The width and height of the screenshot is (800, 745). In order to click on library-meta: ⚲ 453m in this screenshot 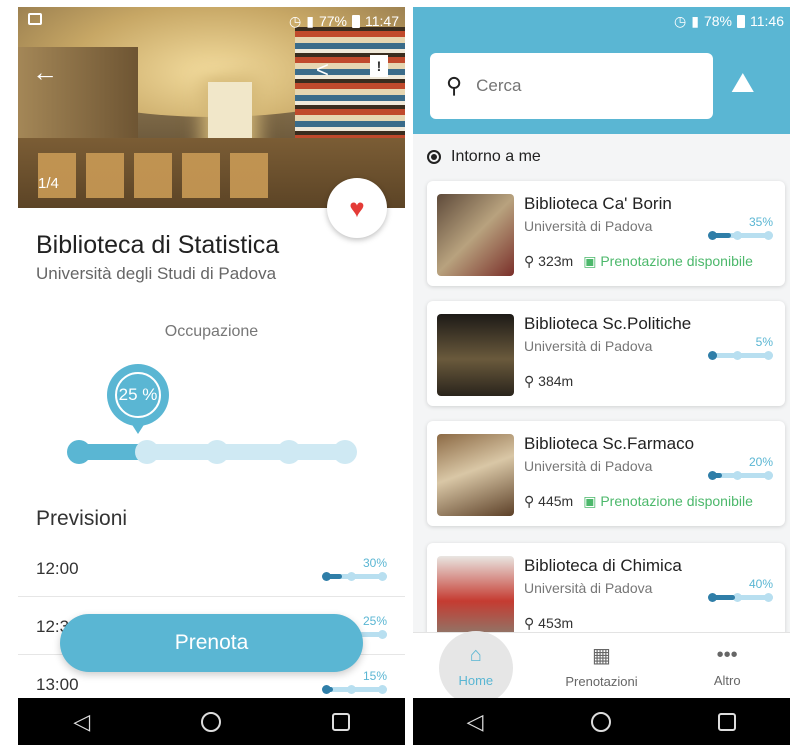, I will do `click(548, 623)`.